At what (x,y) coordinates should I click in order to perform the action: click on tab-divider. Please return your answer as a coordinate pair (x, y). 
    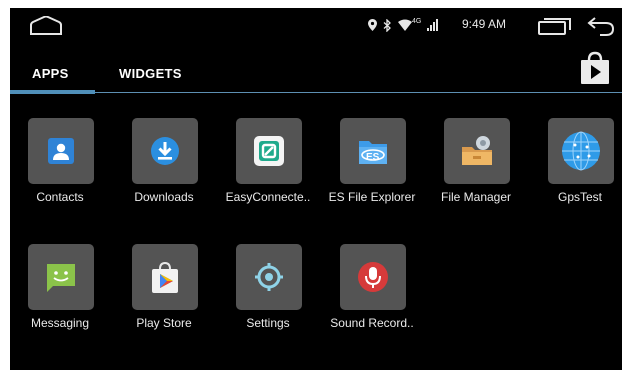
    Looking at the image, I should click on (358, 92).